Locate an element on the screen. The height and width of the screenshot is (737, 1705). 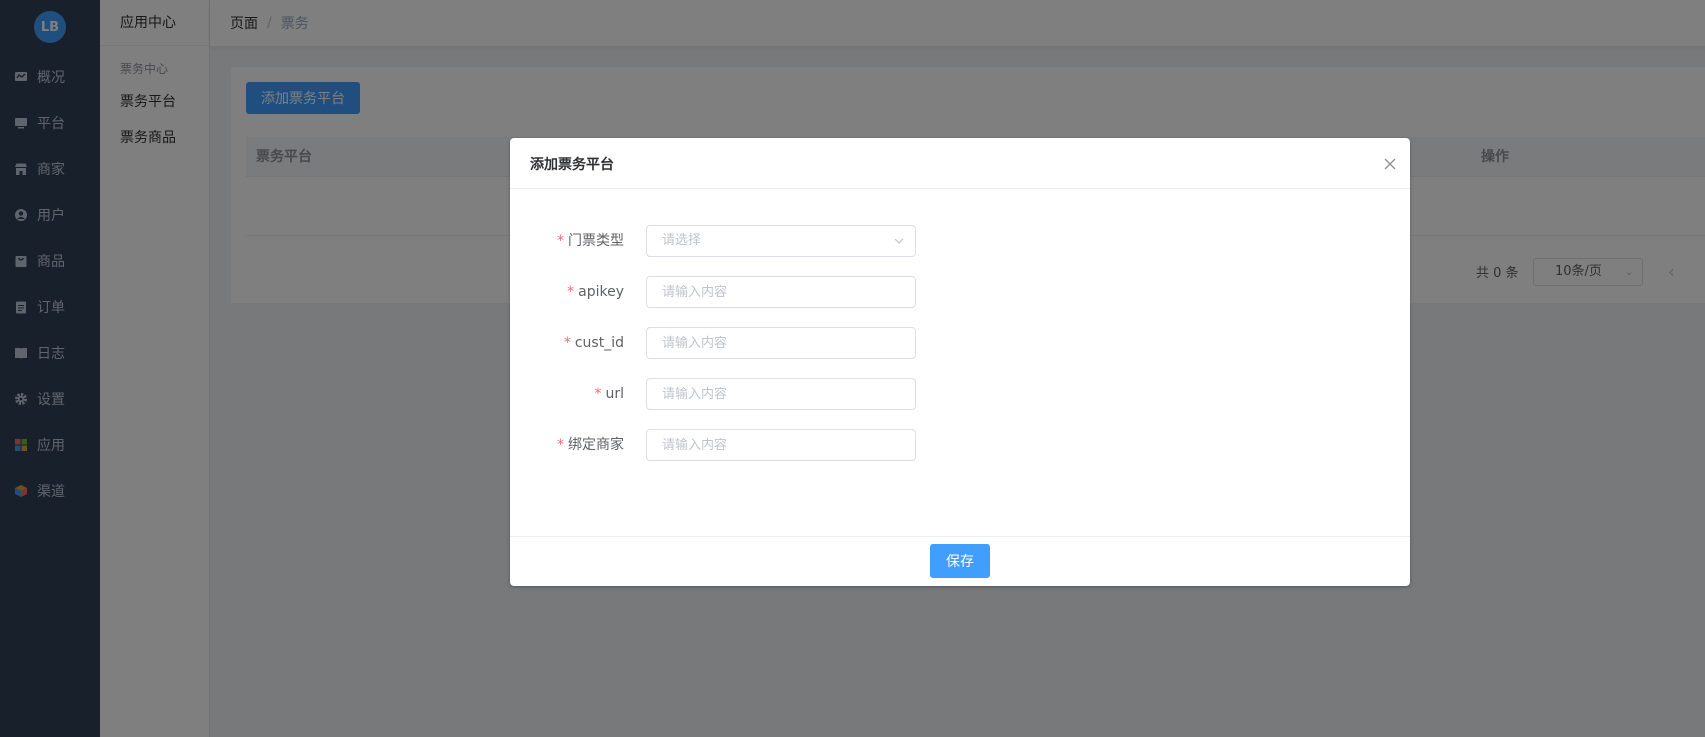
apikey-label: * apikey is located at coordinates (595, 292).